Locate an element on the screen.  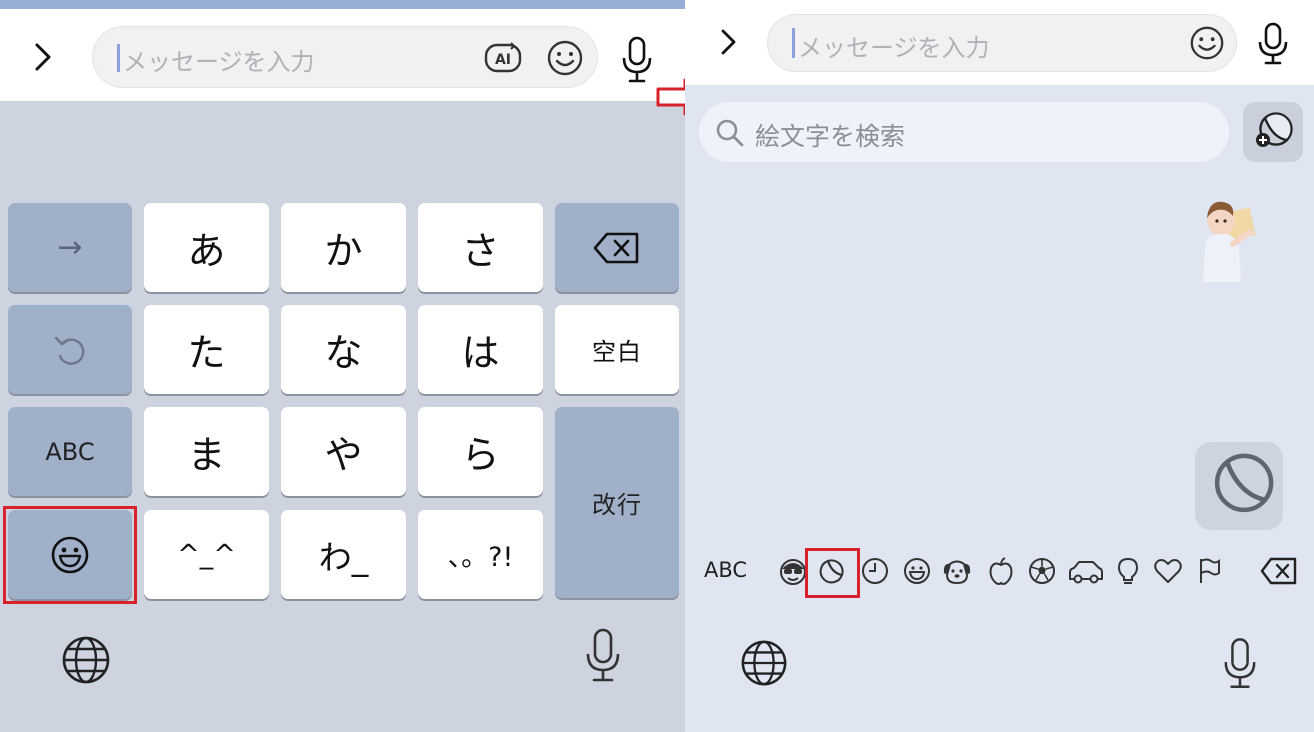
smiley-icon is located at coordinates (917, 571).